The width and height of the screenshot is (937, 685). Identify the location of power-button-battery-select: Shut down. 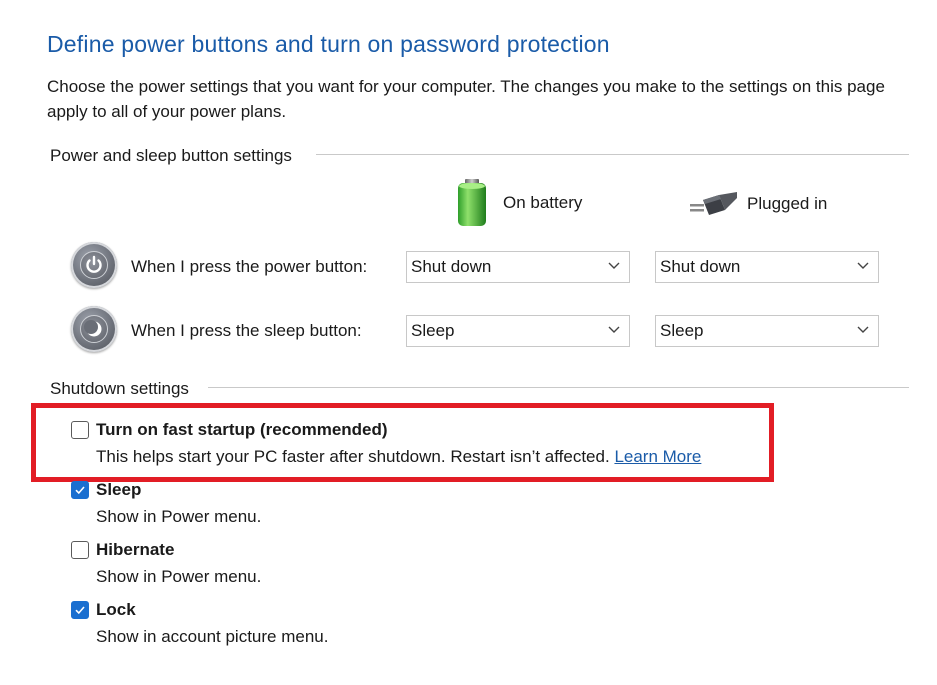
(518, 267).